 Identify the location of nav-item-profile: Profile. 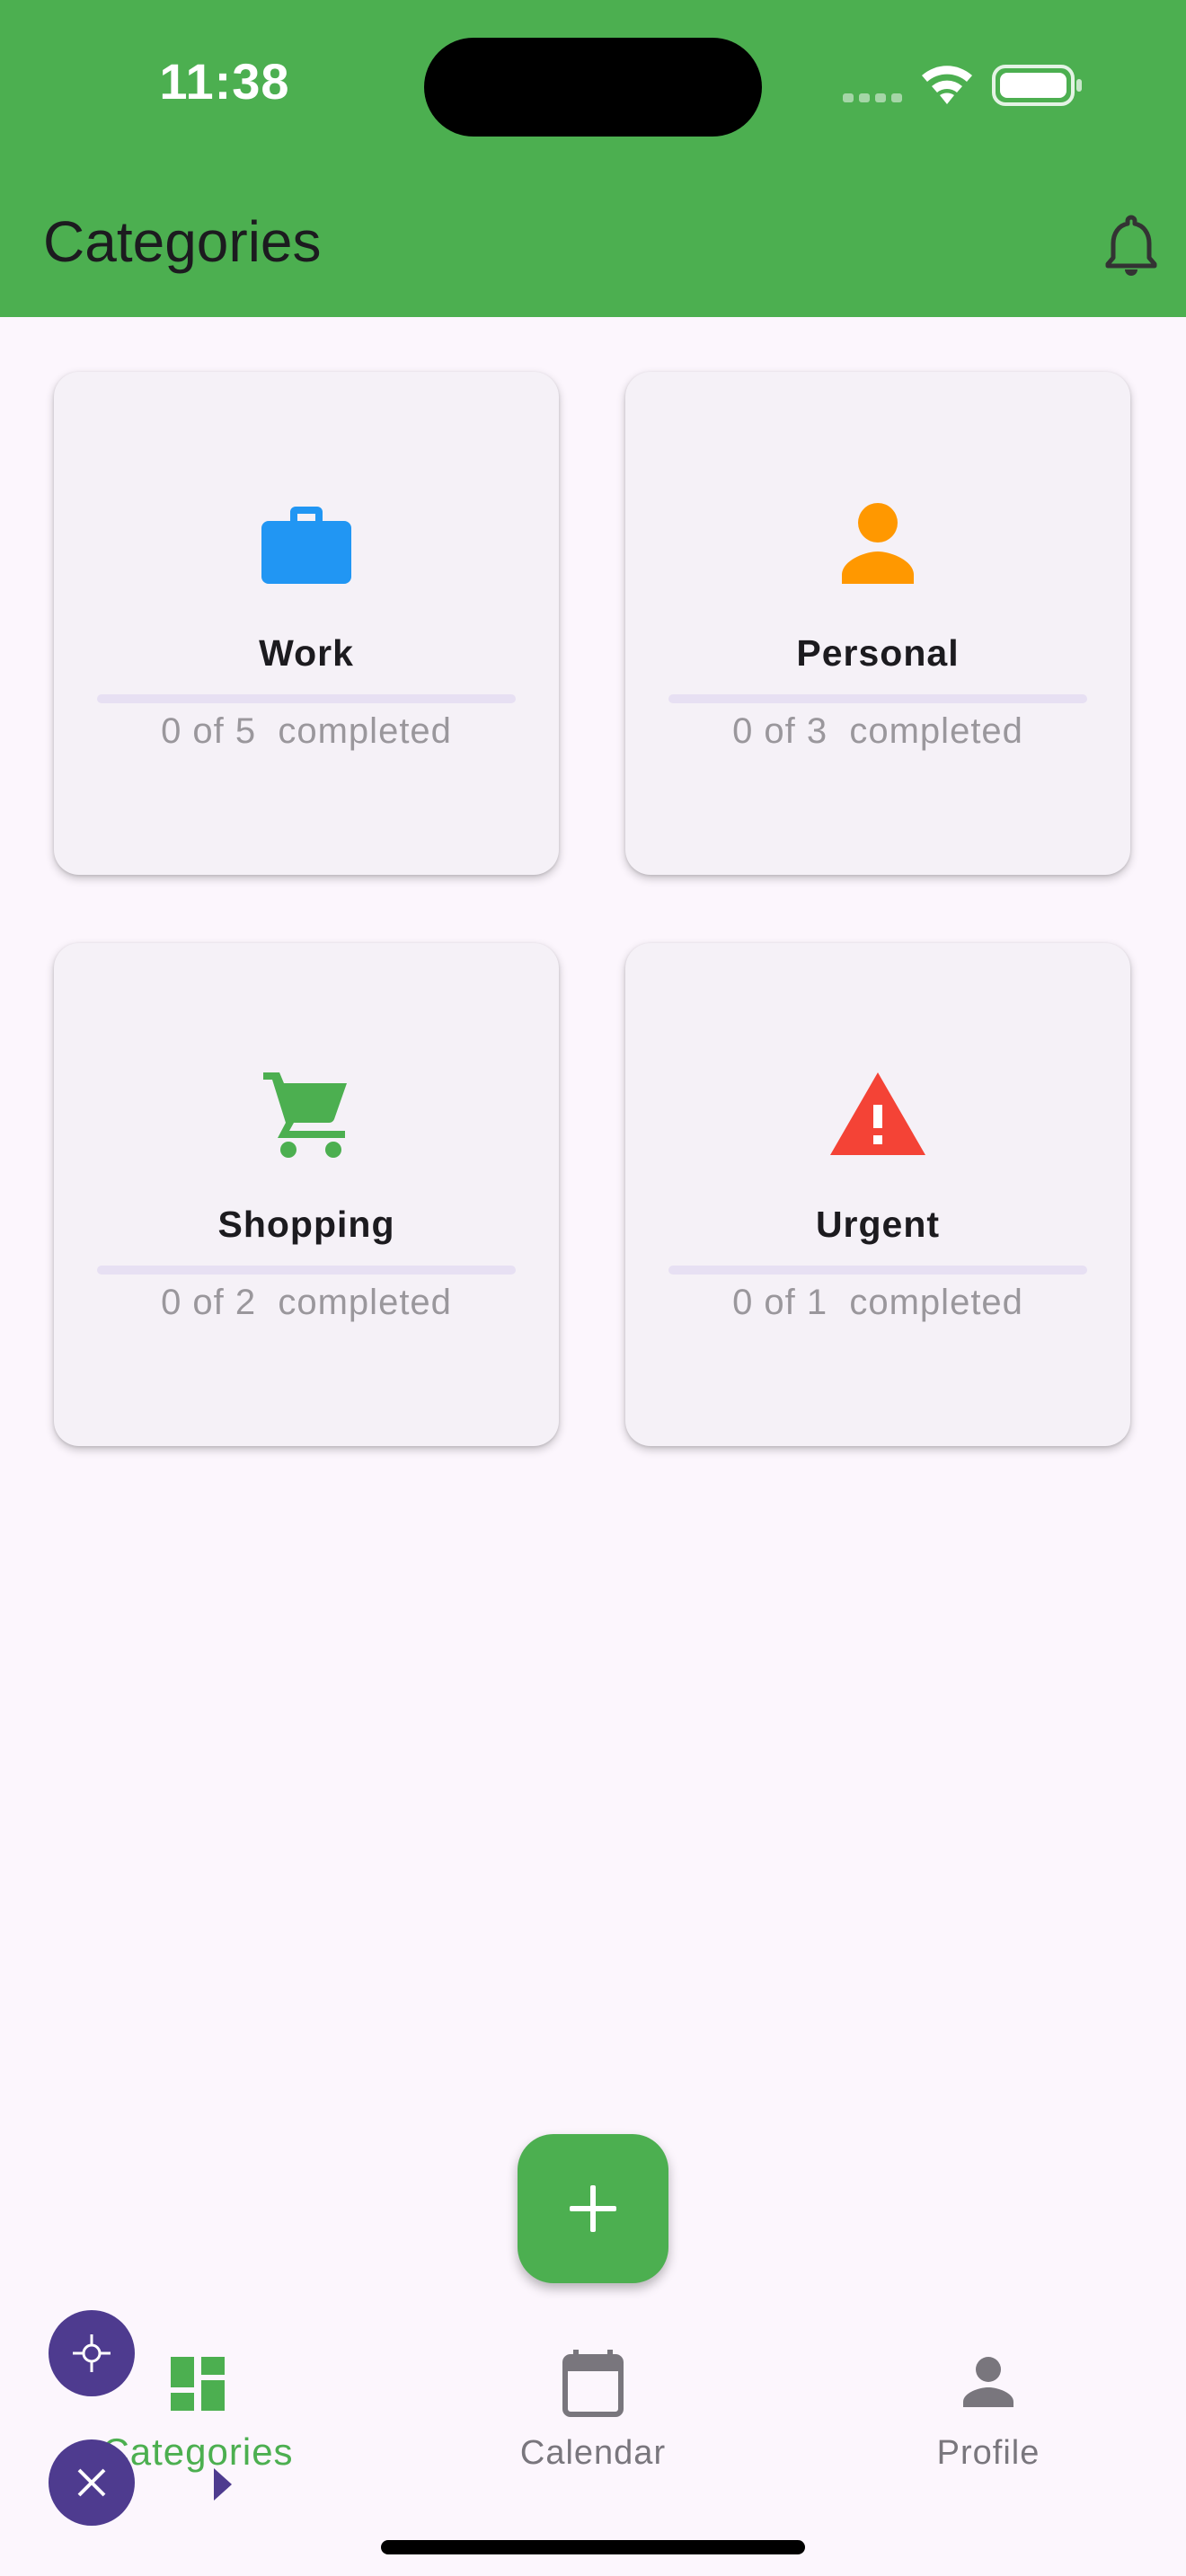
(988, 2411).